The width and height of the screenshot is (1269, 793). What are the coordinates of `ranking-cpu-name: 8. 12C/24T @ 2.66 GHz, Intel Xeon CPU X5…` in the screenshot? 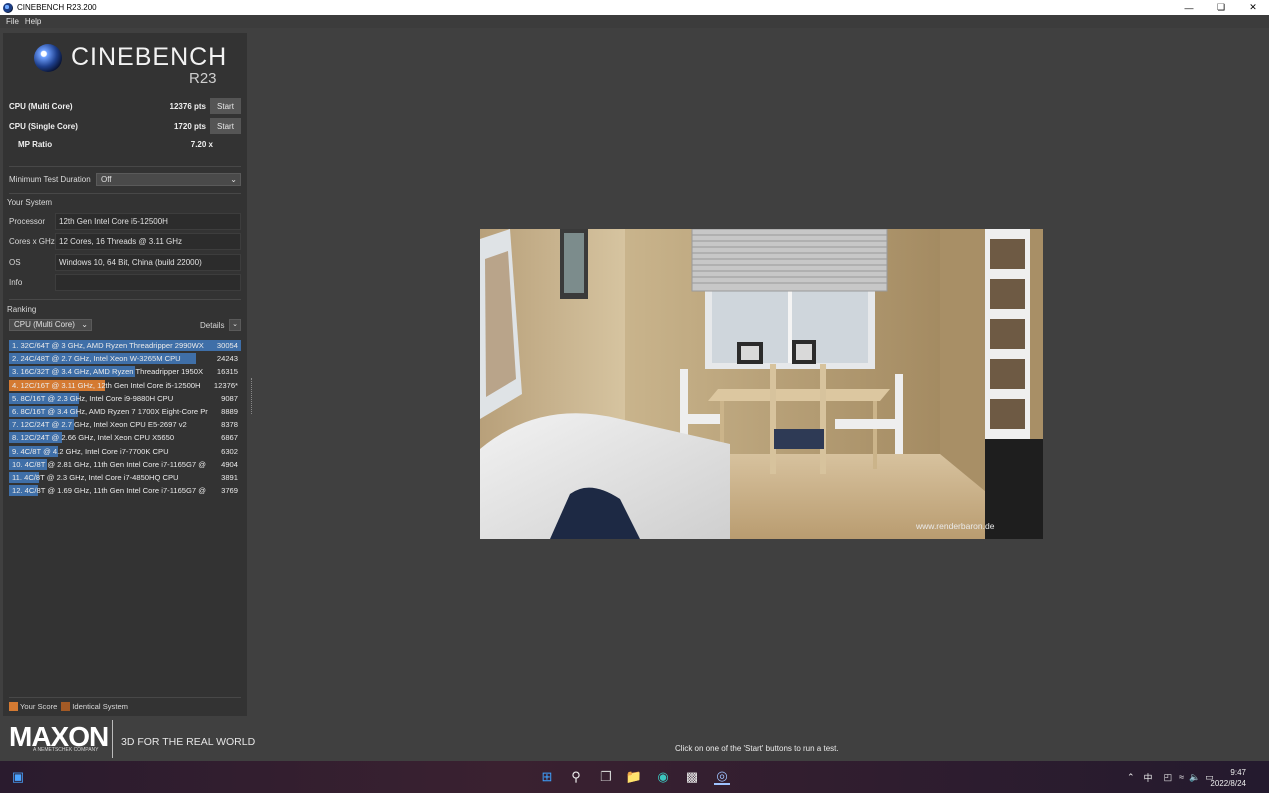 It's located at (93, 438).